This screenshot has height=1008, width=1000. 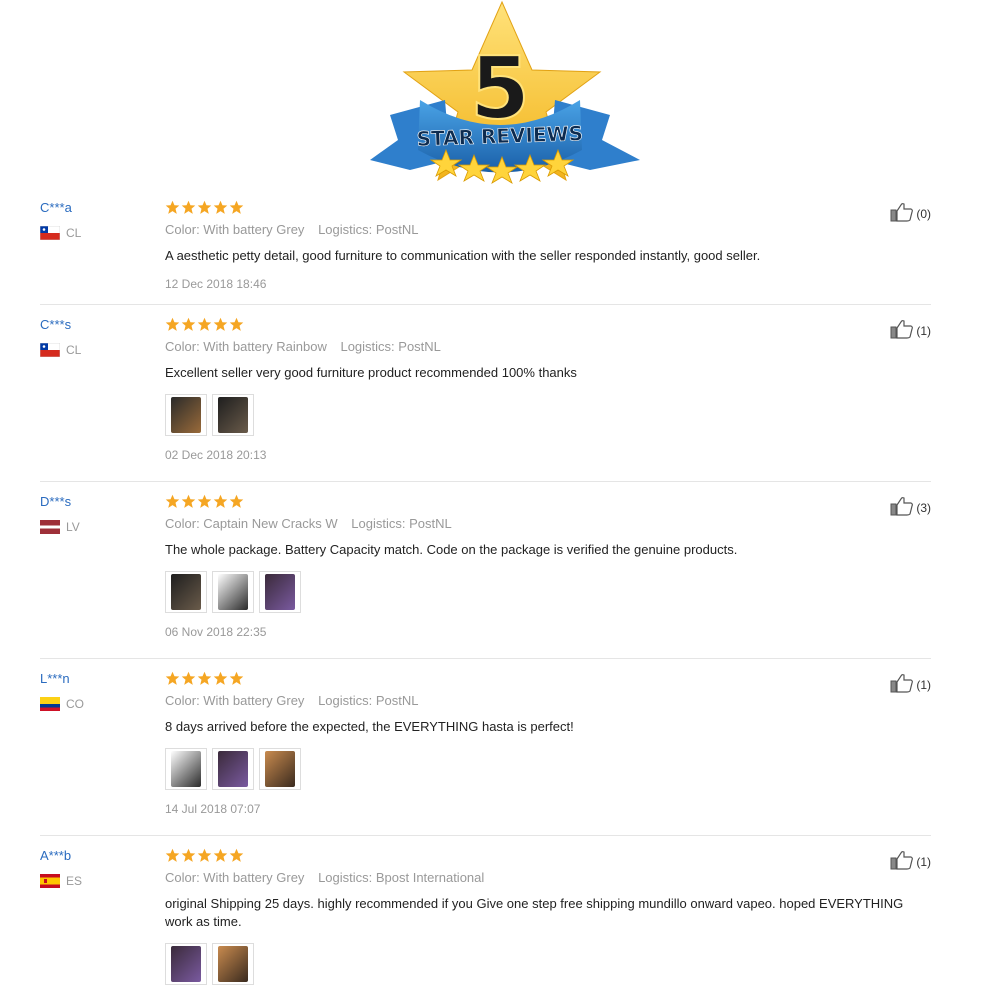 I want to click on helpful-count: (0), so click(x=923, y=213).